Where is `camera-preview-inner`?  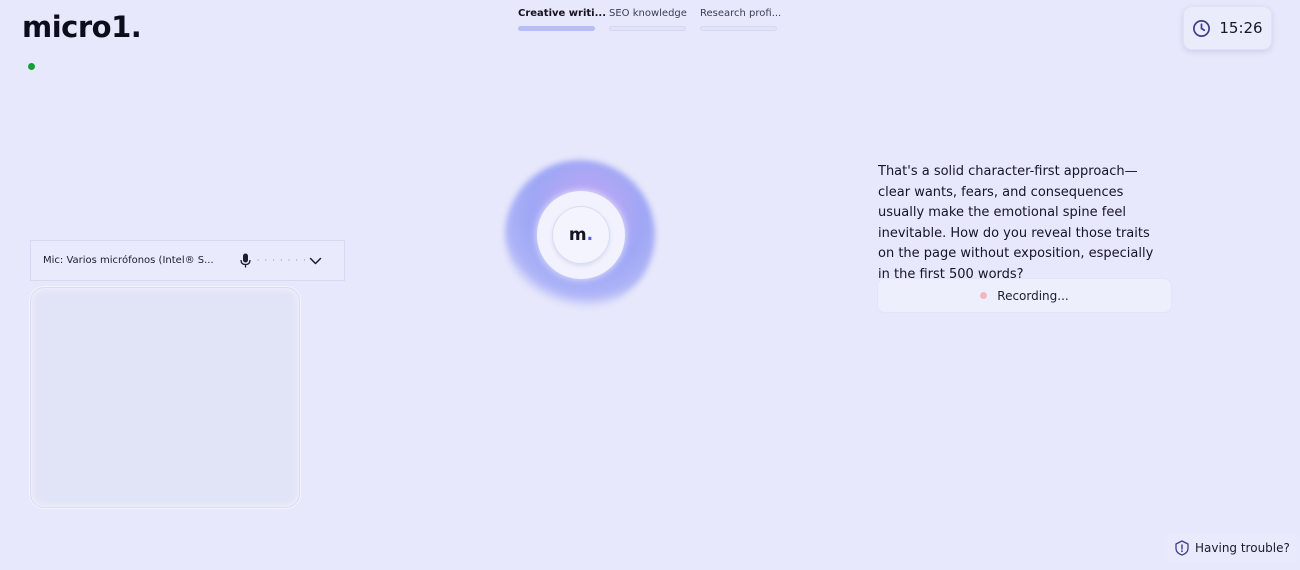
camera-preview-inner is located at coordinates (165, 397).